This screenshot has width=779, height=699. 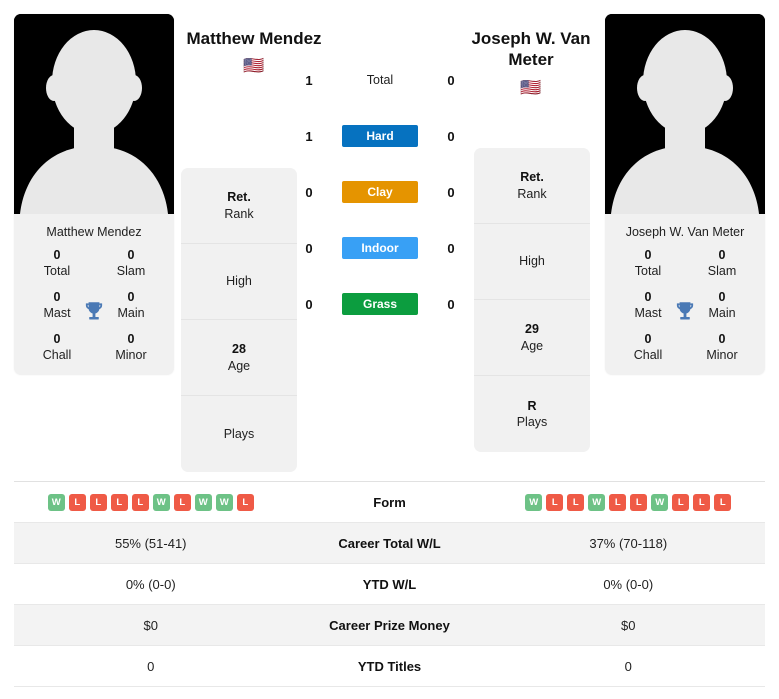 I want to click on stat-row-age: 28 Age, so click(x=239, y=358).